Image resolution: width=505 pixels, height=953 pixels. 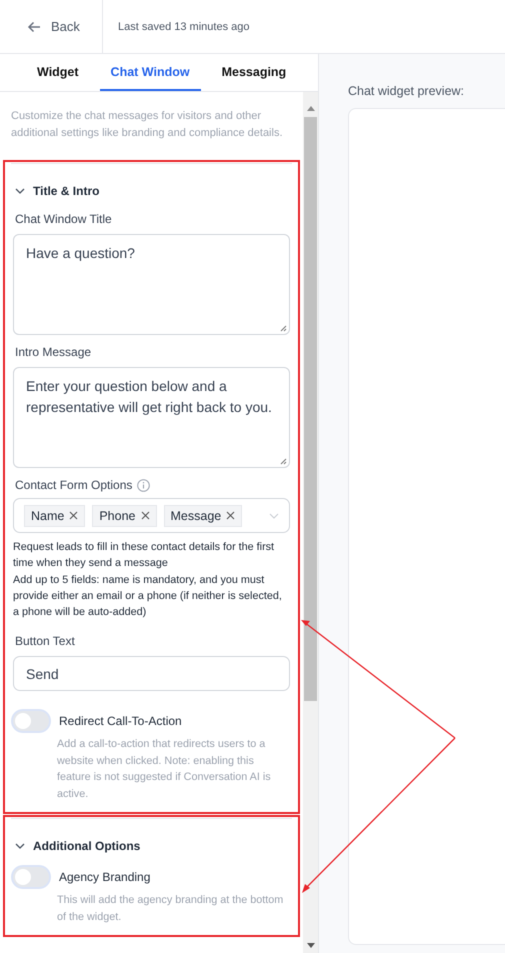 I want to click on preview-title: Chat widget preview:, so click(x=407, y=91).